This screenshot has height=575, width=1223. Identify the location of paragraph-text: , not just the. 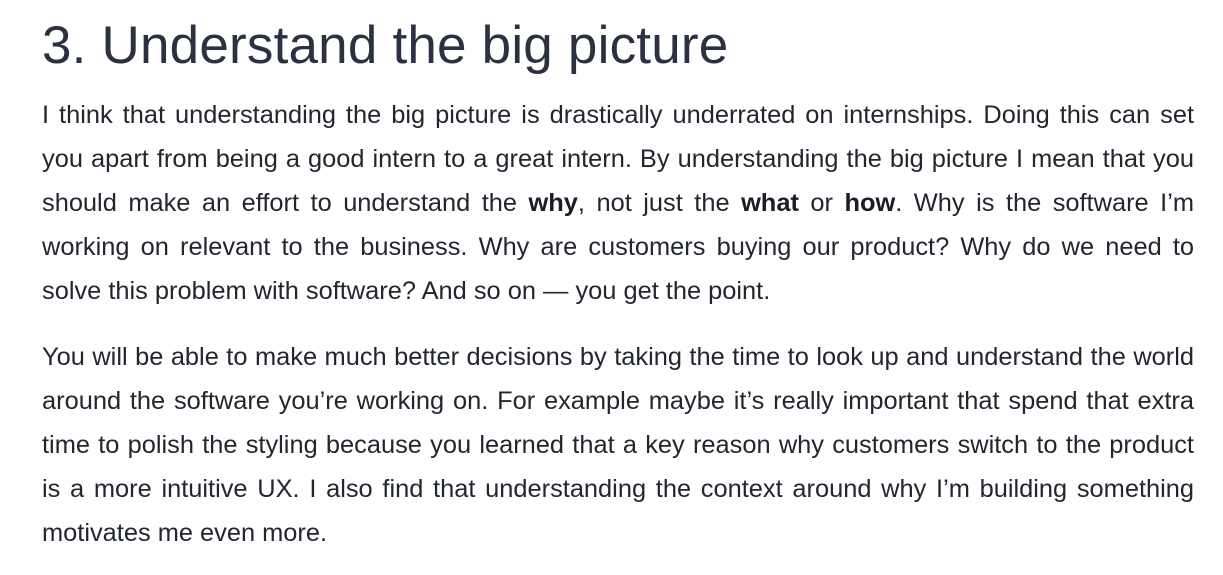
(659, 203).